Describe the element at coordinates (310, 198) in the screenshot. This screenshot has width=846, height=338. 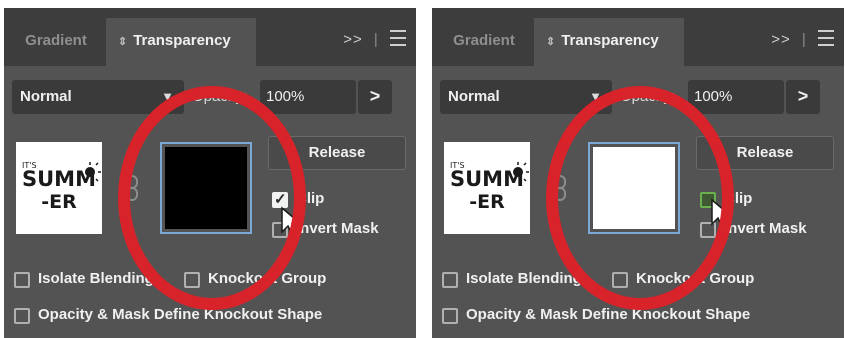
I see `clip-label: Clip` at that location.